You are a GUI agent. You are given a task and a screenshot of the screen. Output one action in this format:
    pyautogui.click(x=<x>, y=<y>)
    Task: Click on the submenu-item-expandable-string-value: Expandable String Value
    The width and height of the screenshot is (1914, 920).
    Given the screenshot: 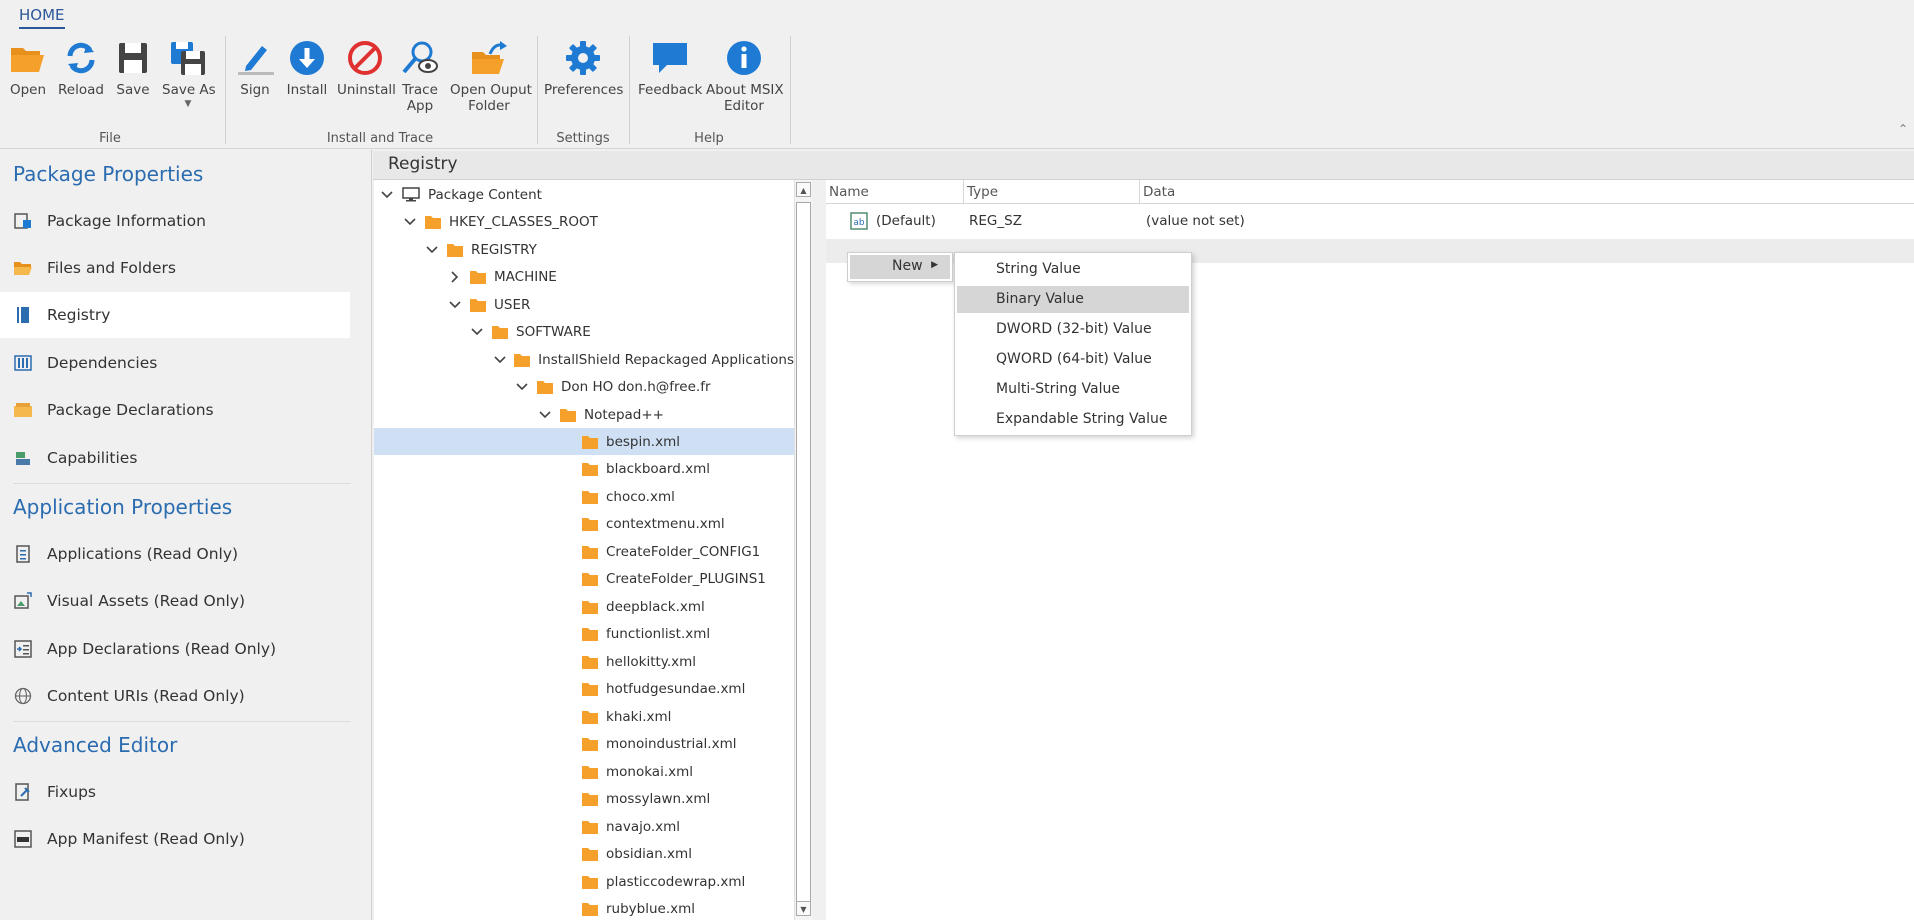 What is the action you would take?
    pyautogui.click(x=1073, y=419)
    